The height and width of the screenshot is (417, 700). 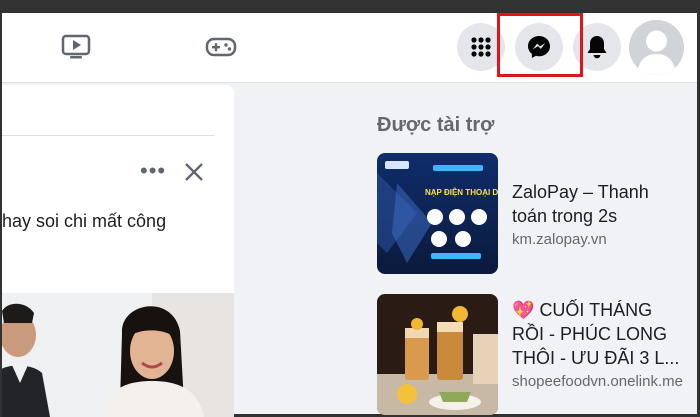 I want to click on messenger-highlight-box, so click(x=540, y=45).